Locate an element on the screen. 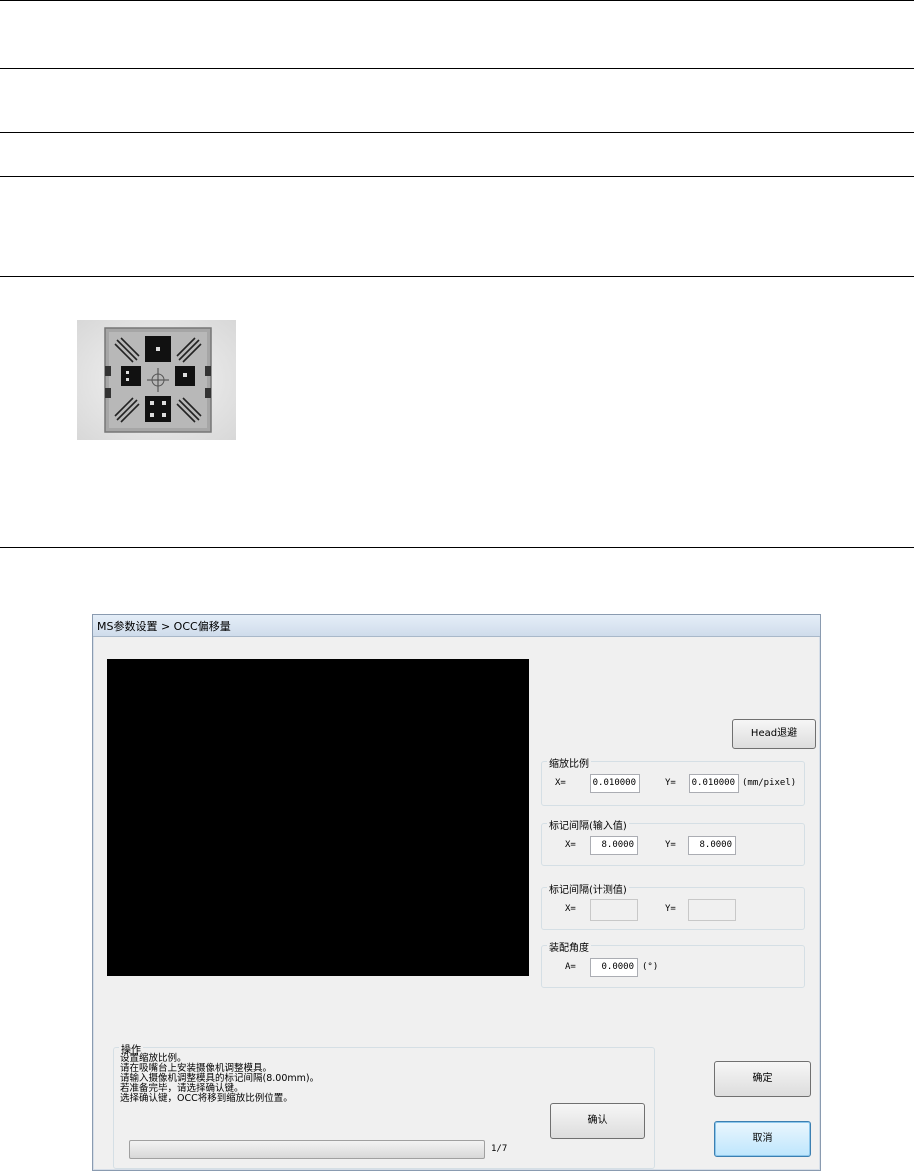  camera-adjustment-jig-photo is located at coordinates (156, 380).